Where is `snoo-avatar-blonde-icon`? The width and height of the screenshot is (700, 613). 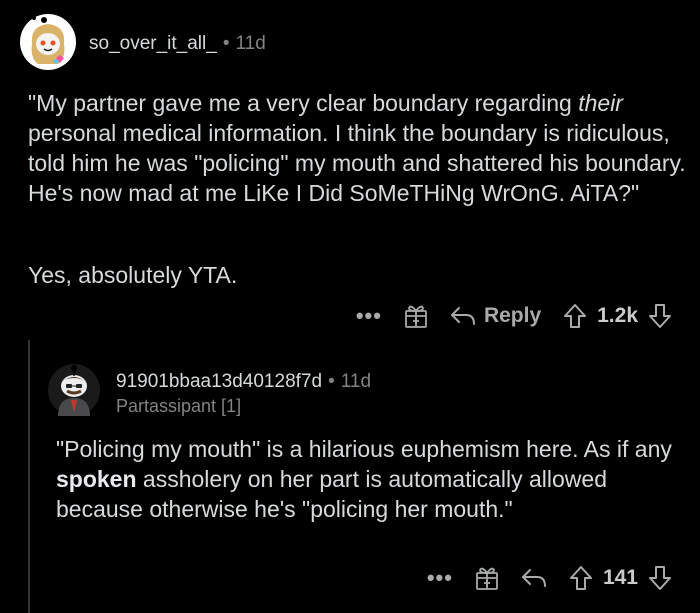
snoo-avatar-blonde-icon is located at coordinates (48, 42).